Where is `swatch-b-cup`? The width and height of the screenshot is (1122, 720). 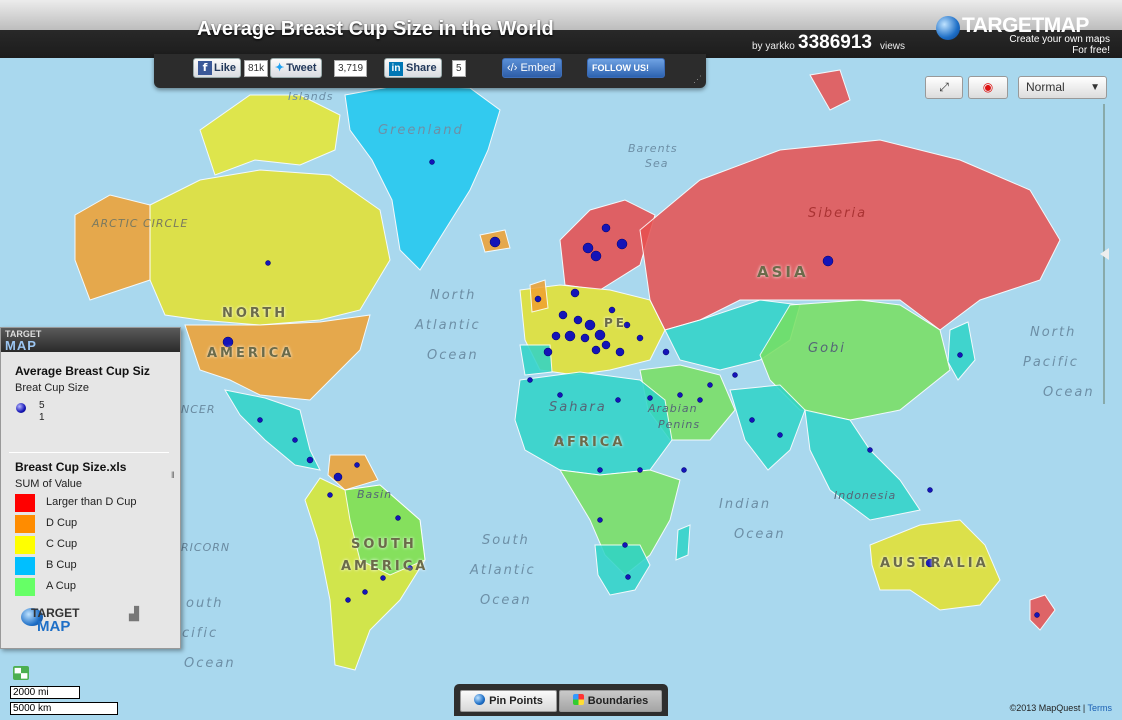
swatch-b-cup is located at coordinates (25, 566).